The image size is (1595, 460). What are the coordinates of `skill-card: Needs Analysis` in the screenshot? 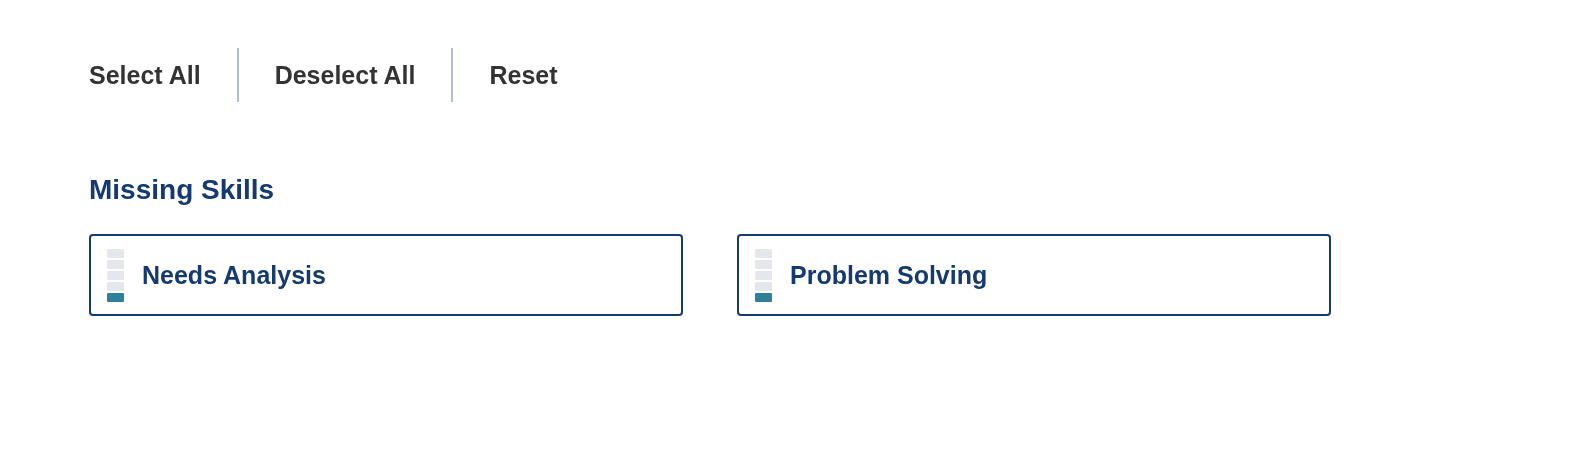 It's located at (386, 275).